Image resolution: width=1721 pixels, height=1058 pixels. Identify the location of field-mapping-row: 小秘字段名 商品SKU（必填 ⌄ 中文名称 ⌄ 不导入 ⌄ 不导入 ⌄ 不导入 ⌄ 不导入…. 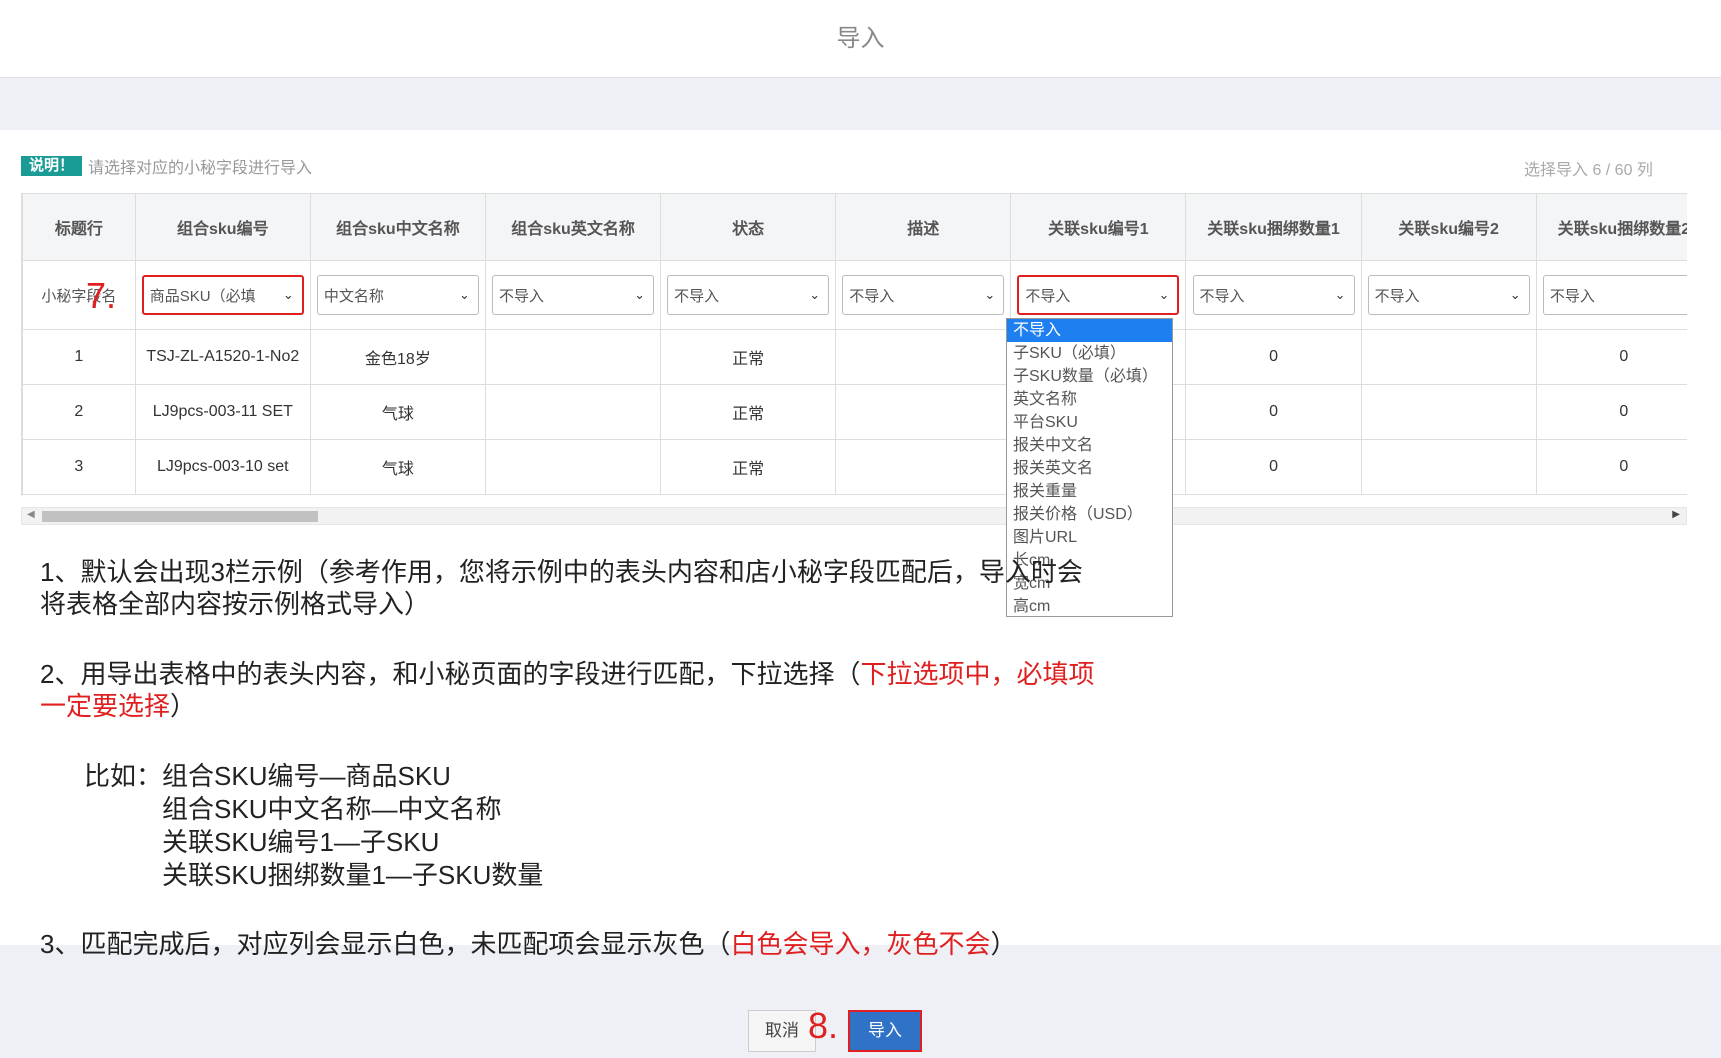
(854, 295).